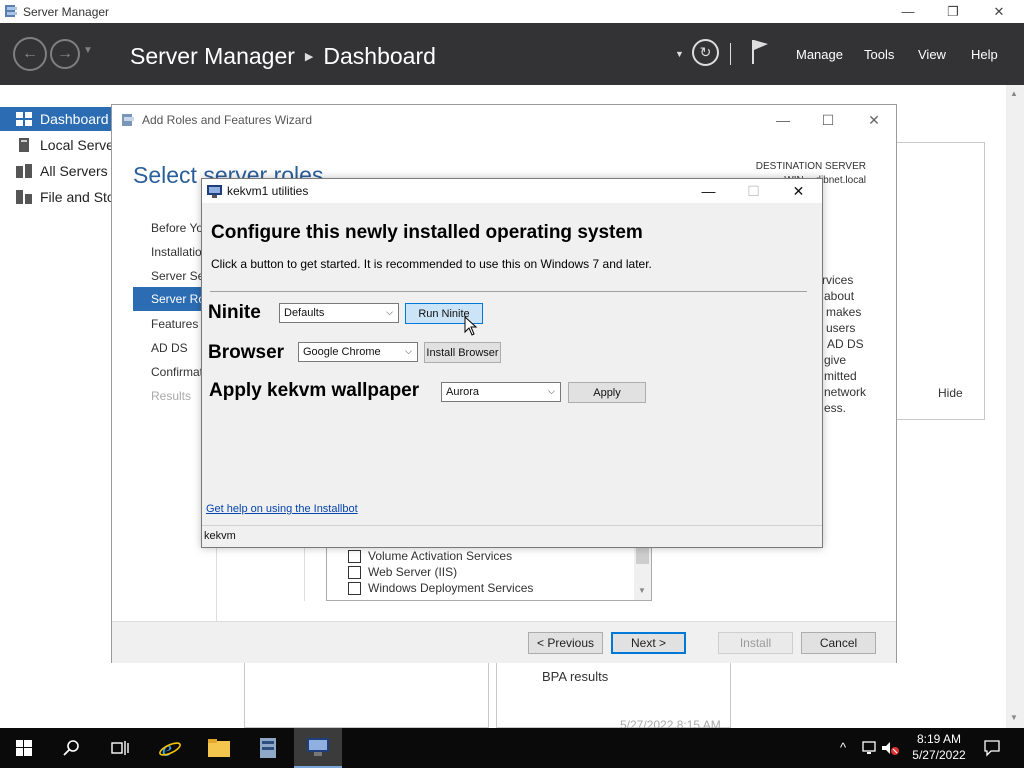  What do you see at coordinates (120, 748) in the screenshot?
I see `task-view-button` at bounding box center [120, 748].